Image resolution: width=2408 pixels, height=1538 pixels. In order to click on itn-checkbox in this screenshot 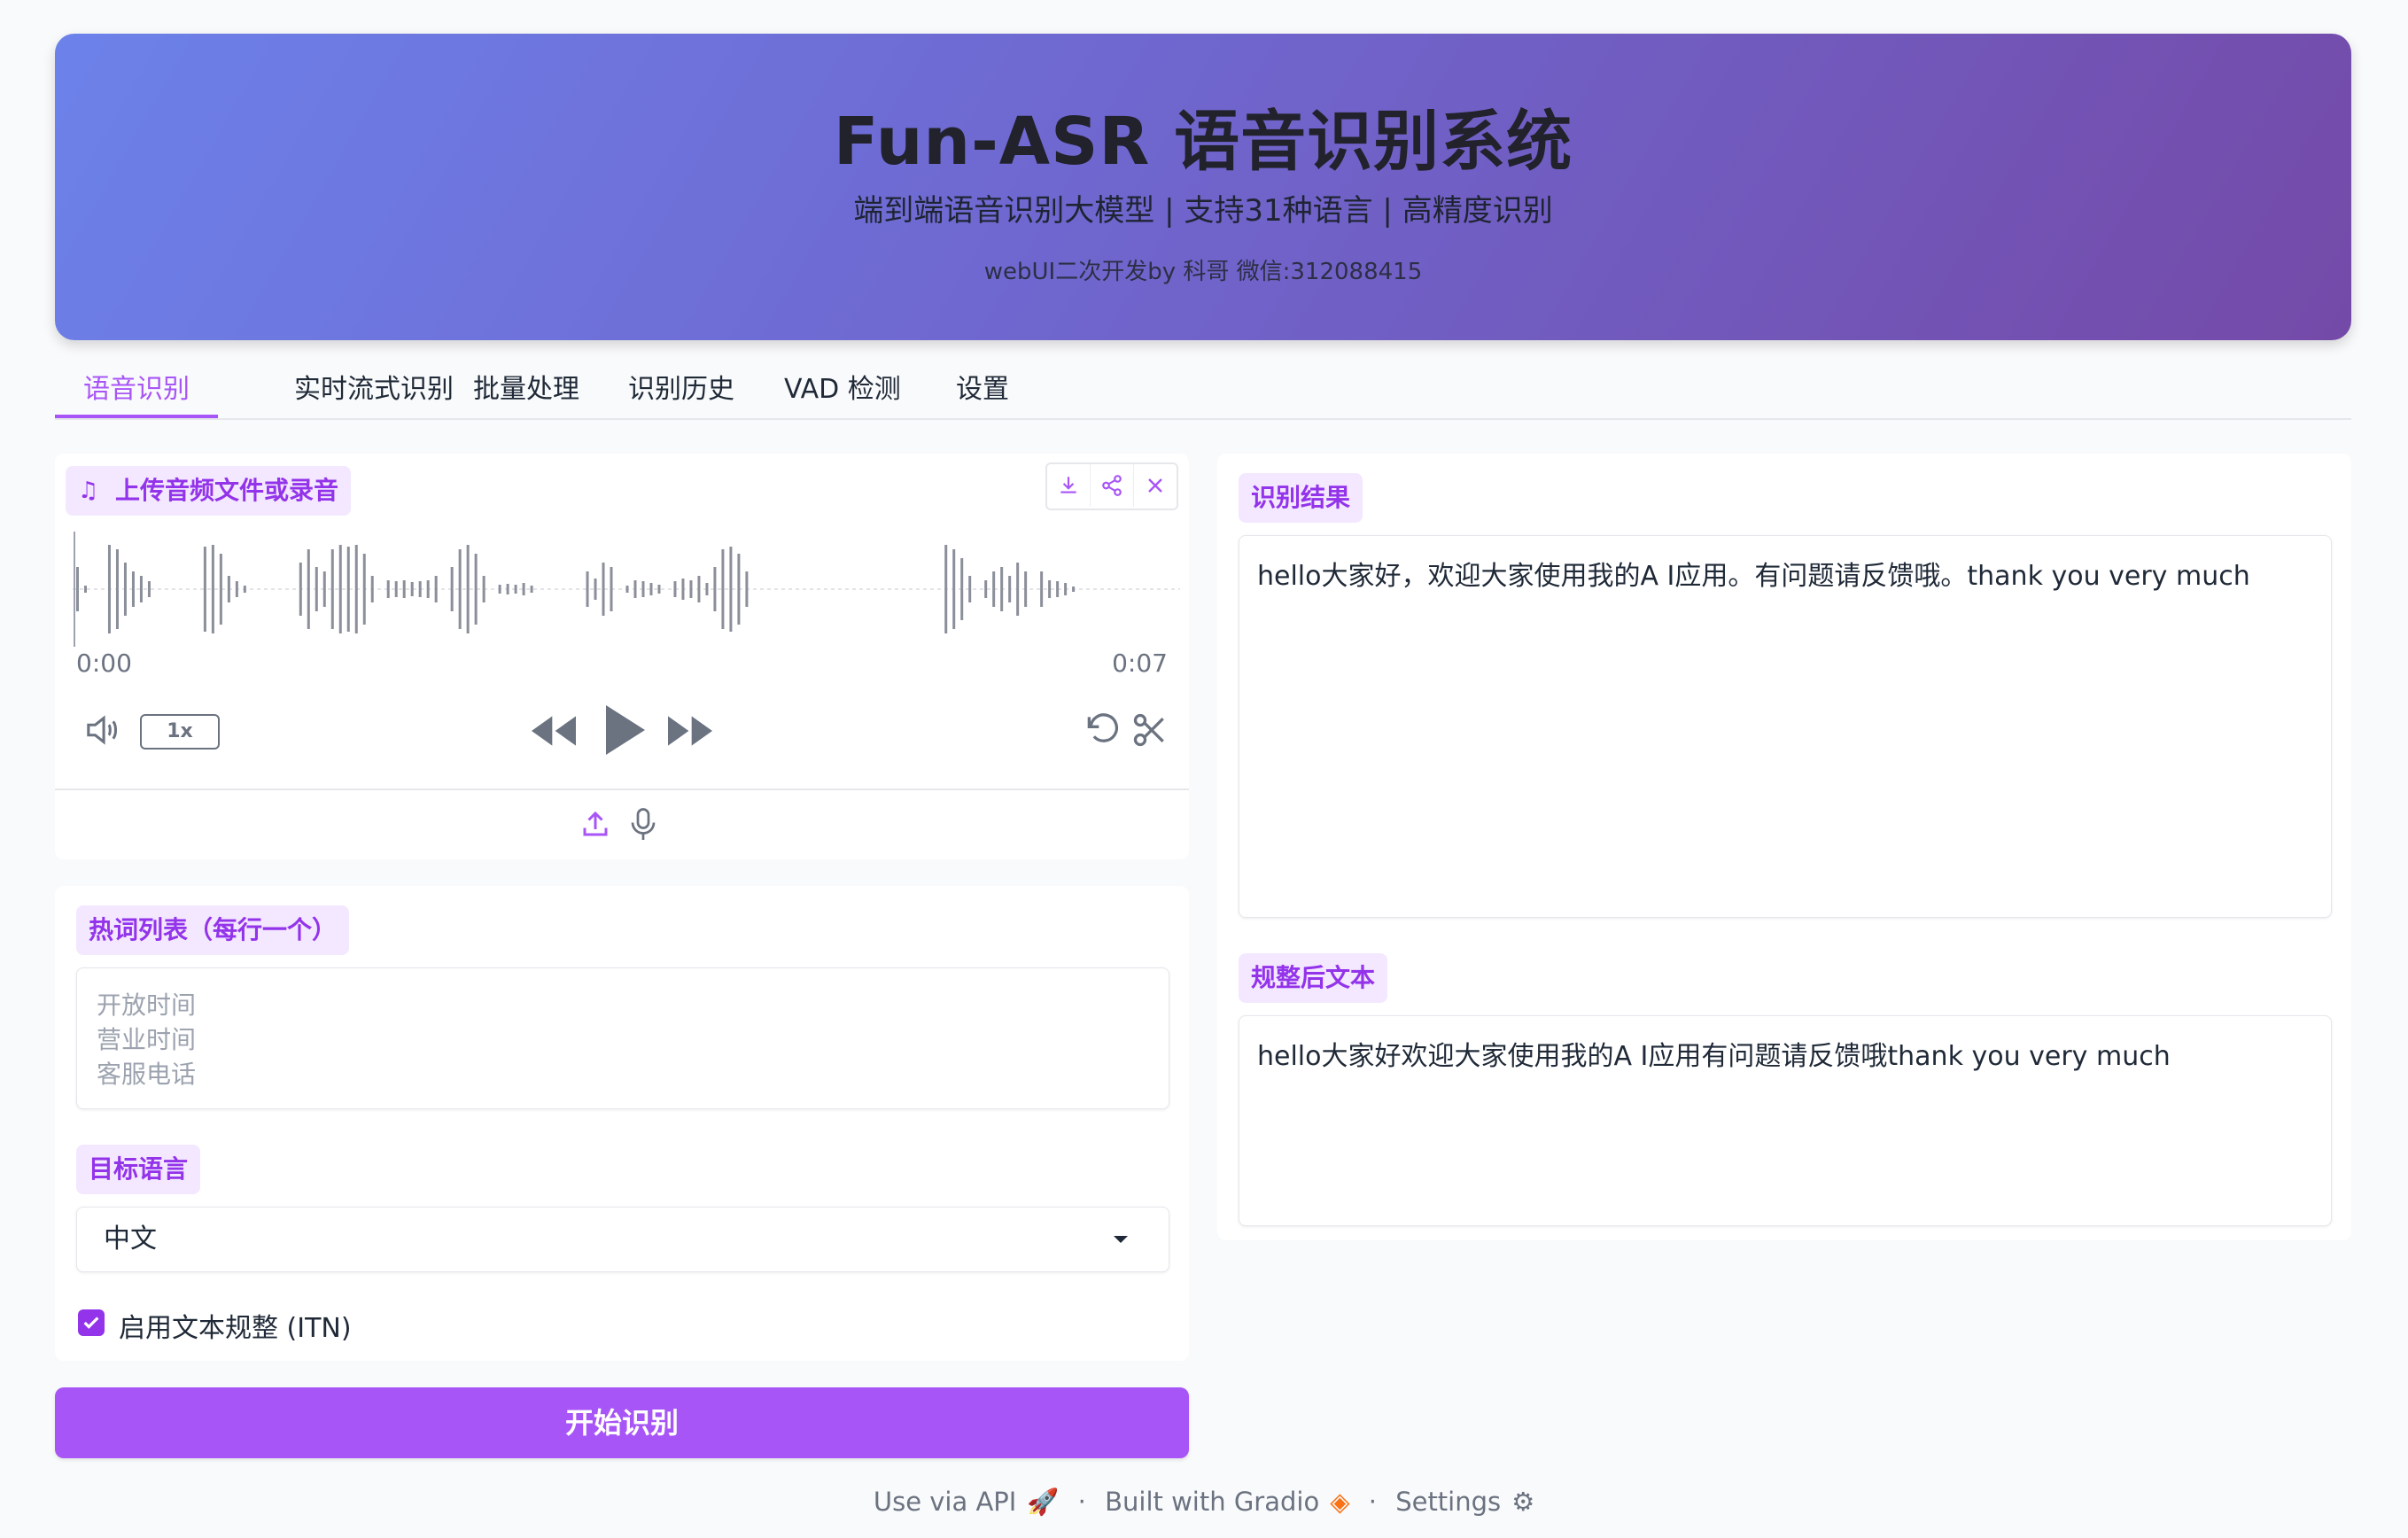, I will do `click(92, 1322)`.